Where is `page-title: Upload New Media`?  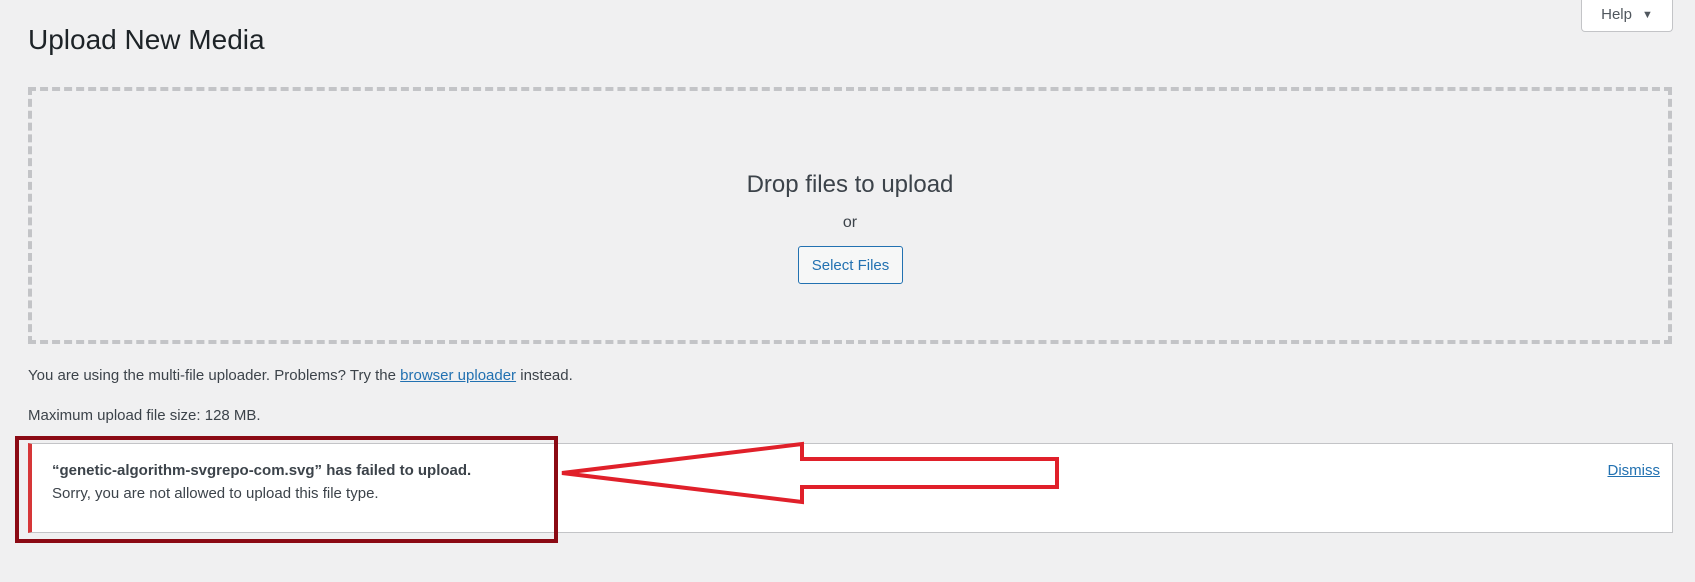 page-title: Upload New Media is located at coordinates (146, 39).